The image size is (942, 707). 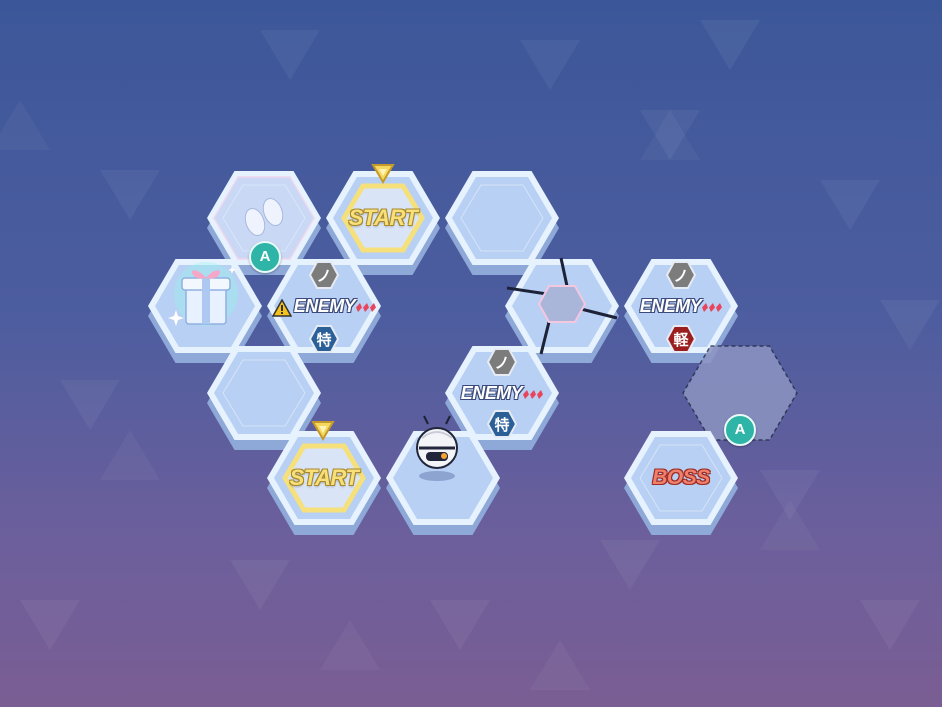 I want to click on tile-boss: BOSS, so click(x=681, y=481).